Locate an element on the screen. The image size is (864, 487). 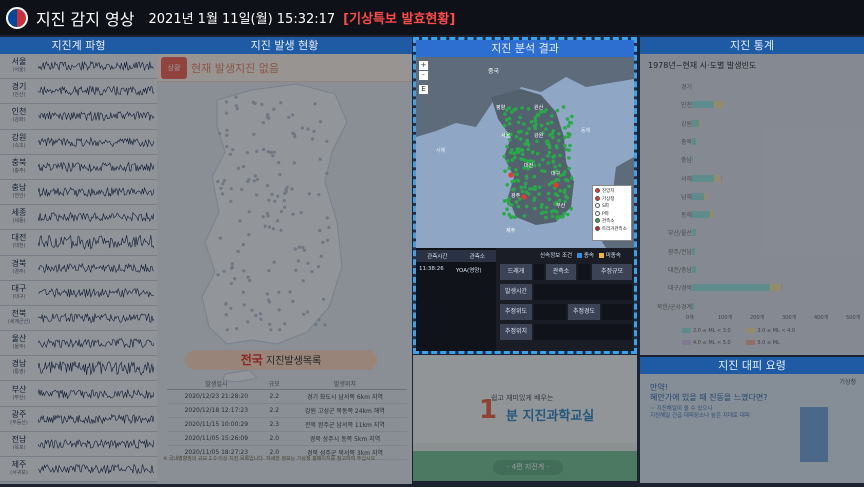
stats-region-label: 대전/충남 is located at coordinates (679, 270).